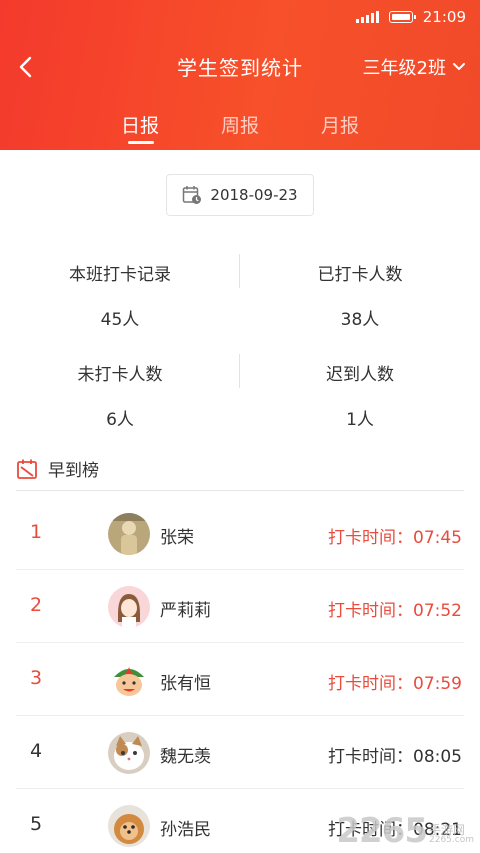 This screenshot has width=480, height=853. Describe the element at coordinates (36, 751) in the screenshot. I see `rank-number: 4` at that location.